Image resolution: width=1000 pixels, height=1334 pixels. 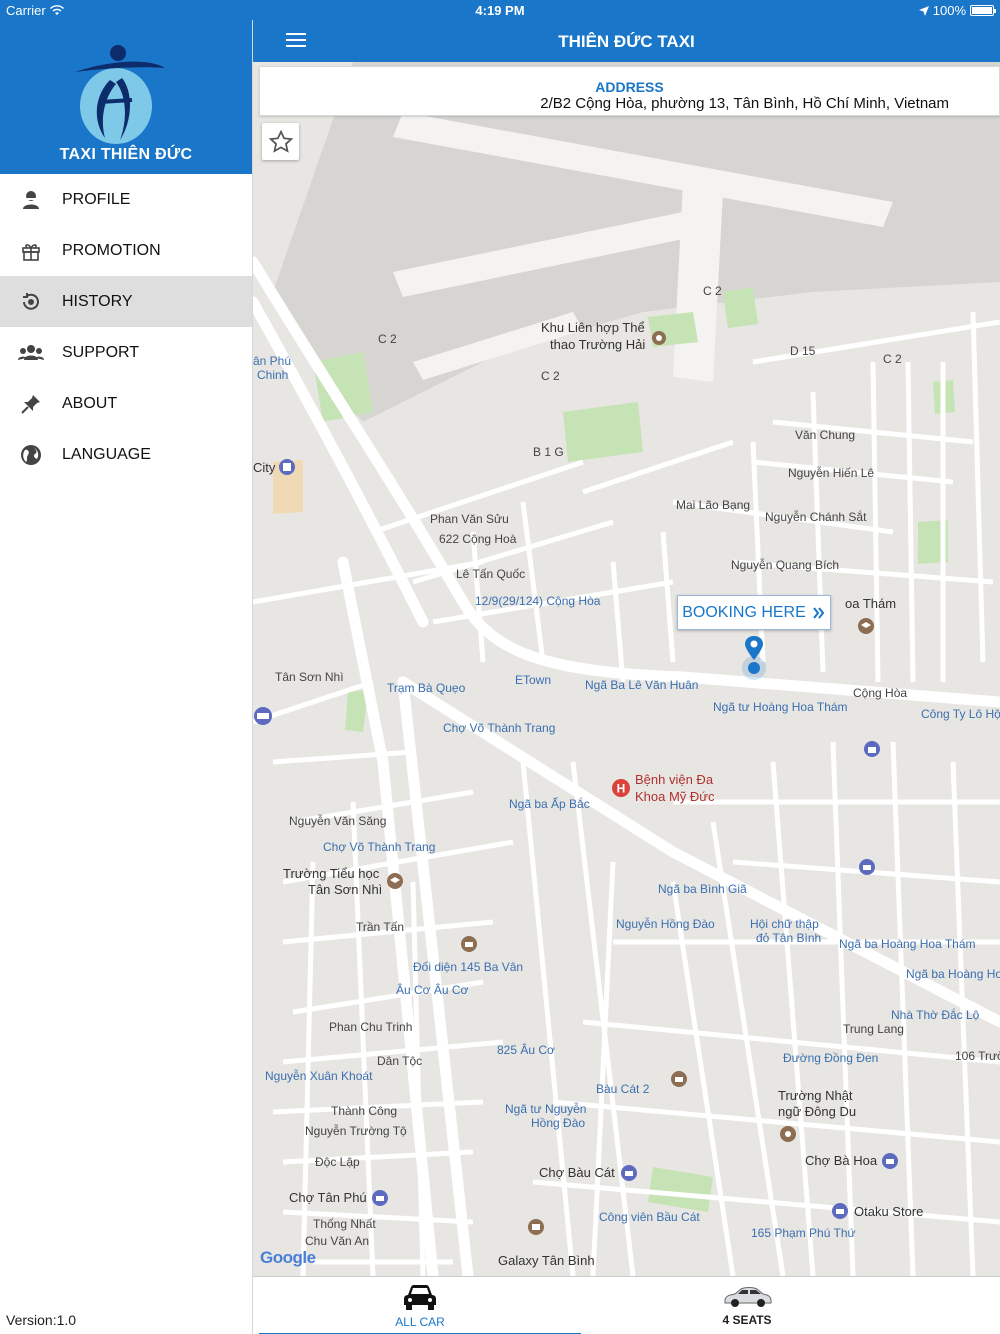 I want to click on map-label-galaxy: Galaxy Tân Bình, so click(x=546, y=1260).